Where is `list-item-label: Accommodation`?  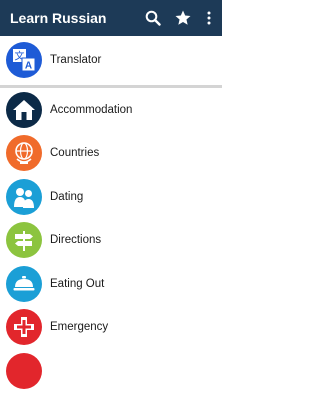 list-item-label: Accommodation is located at coordinates (91, 109).